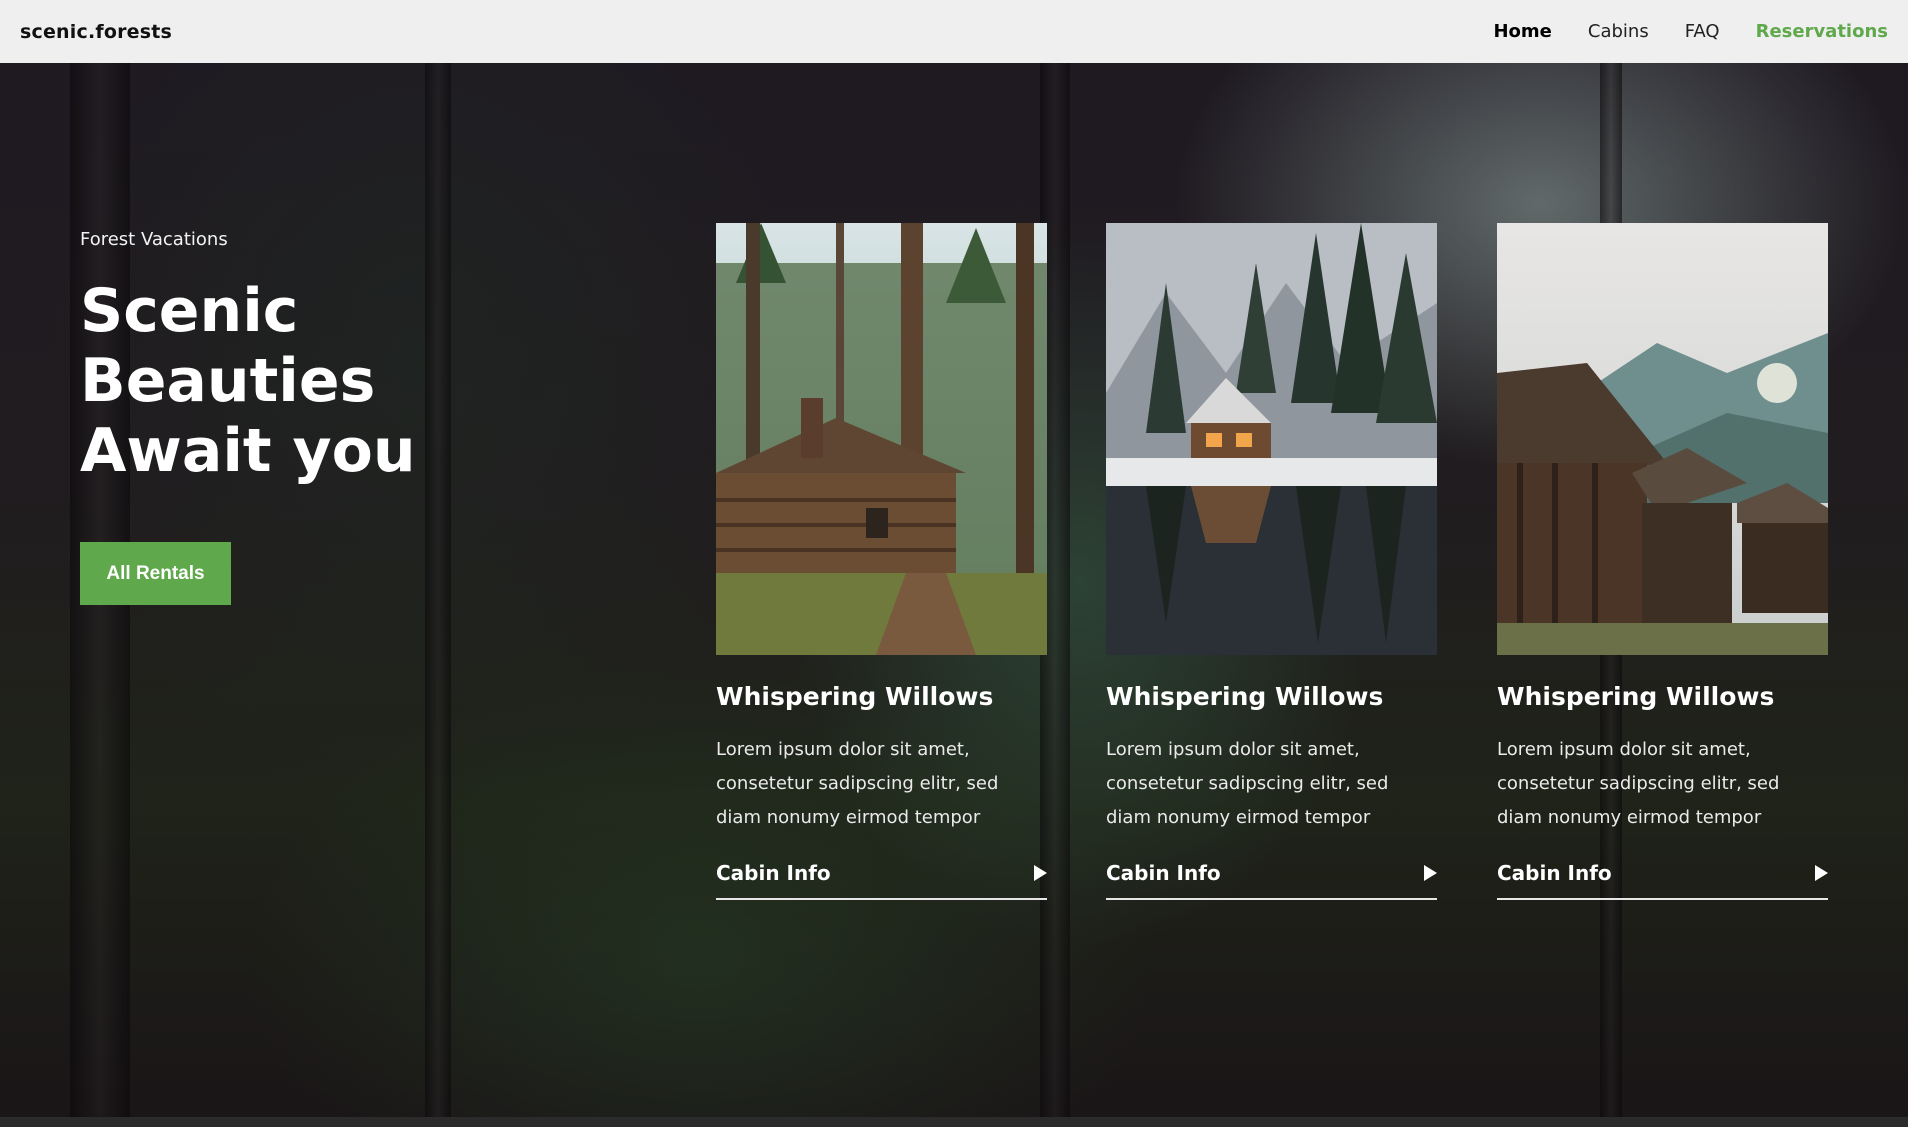 The height and width of the screenshot is (1127, 1908). Describe the element at coordinates (438, 590) in the screenshot. I see `background-tree-trunk` at that location.